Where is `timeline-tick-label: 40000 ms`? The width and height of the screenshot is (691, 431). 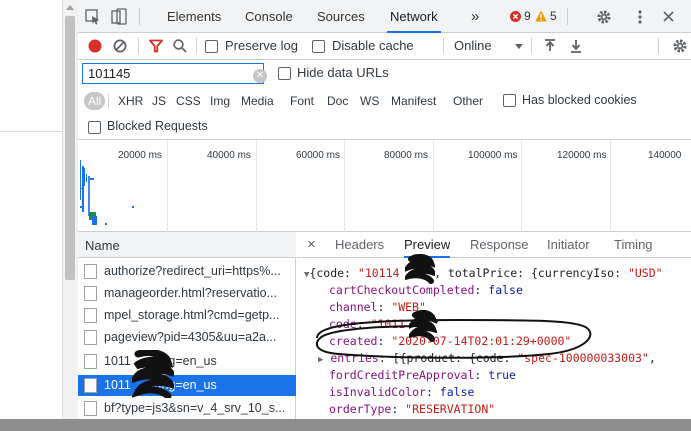 timeline-tick-label: 40000 ms is located at coordinates (229, 155).